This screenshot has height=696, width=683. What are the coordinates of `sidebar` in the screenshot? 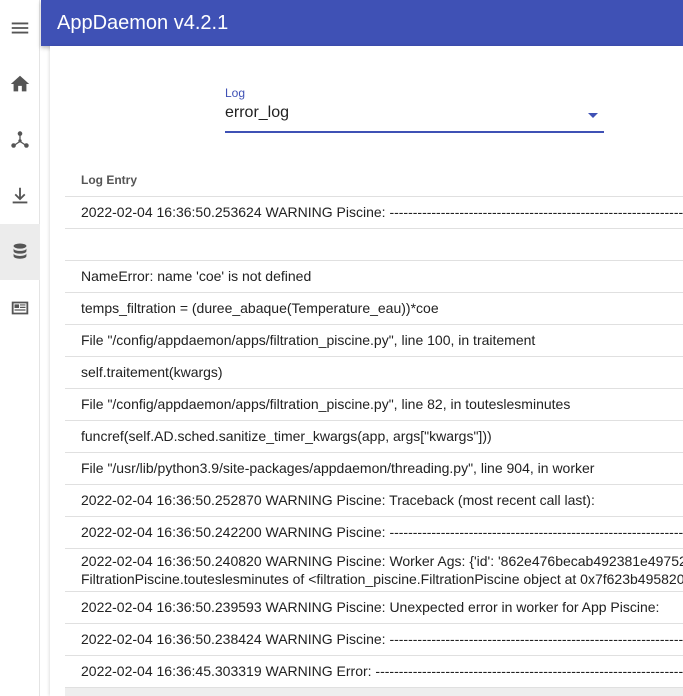 It's located at (20, 348).